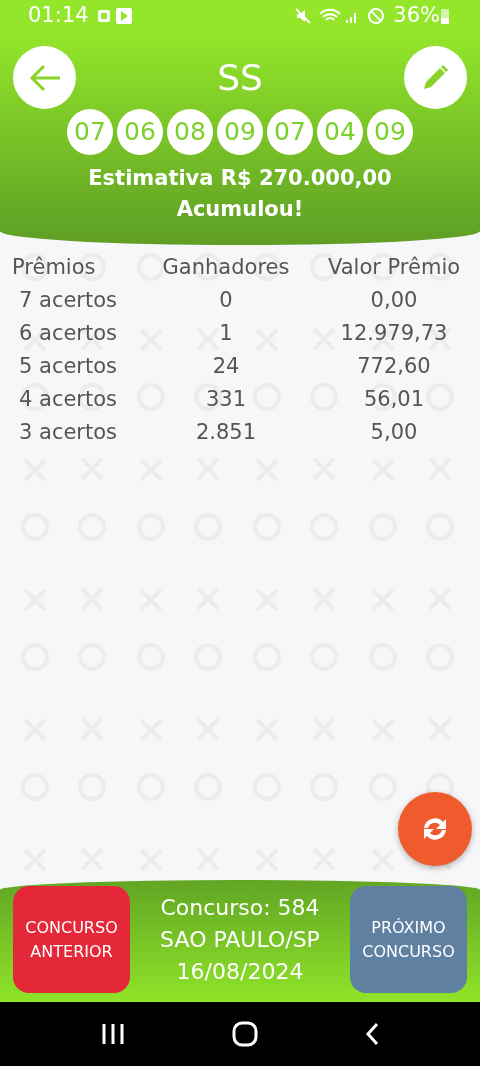 The image size is (480, 1066). I want to click on column-header: Prêmios, so click(54, 267).